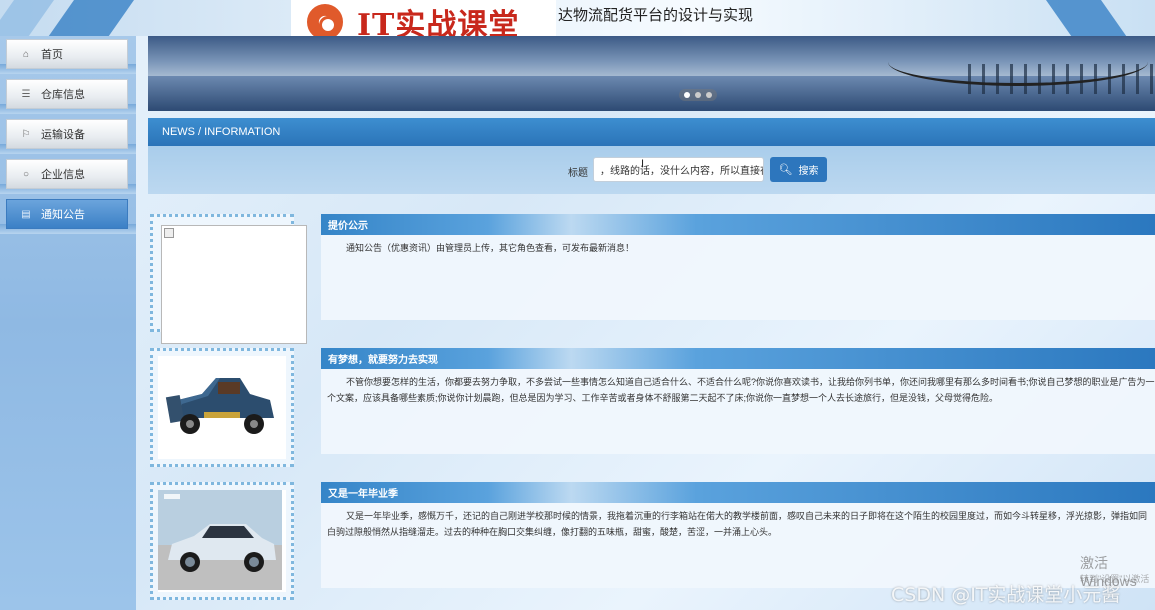  I want to click on search-bar: 标题 🔍︎ 搜索, so click(651, 170).